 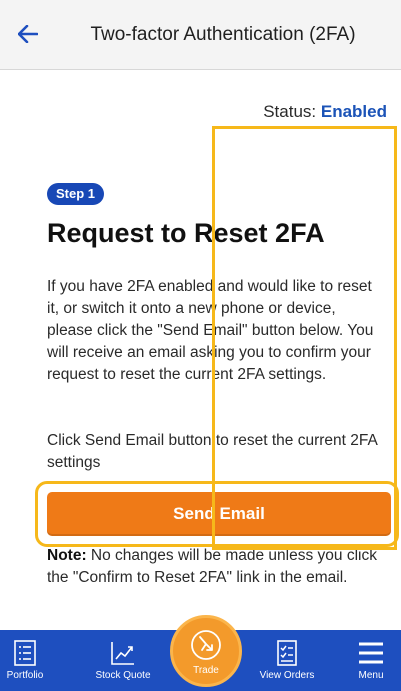 I want to click on back-button, so click(x=28, y=34).